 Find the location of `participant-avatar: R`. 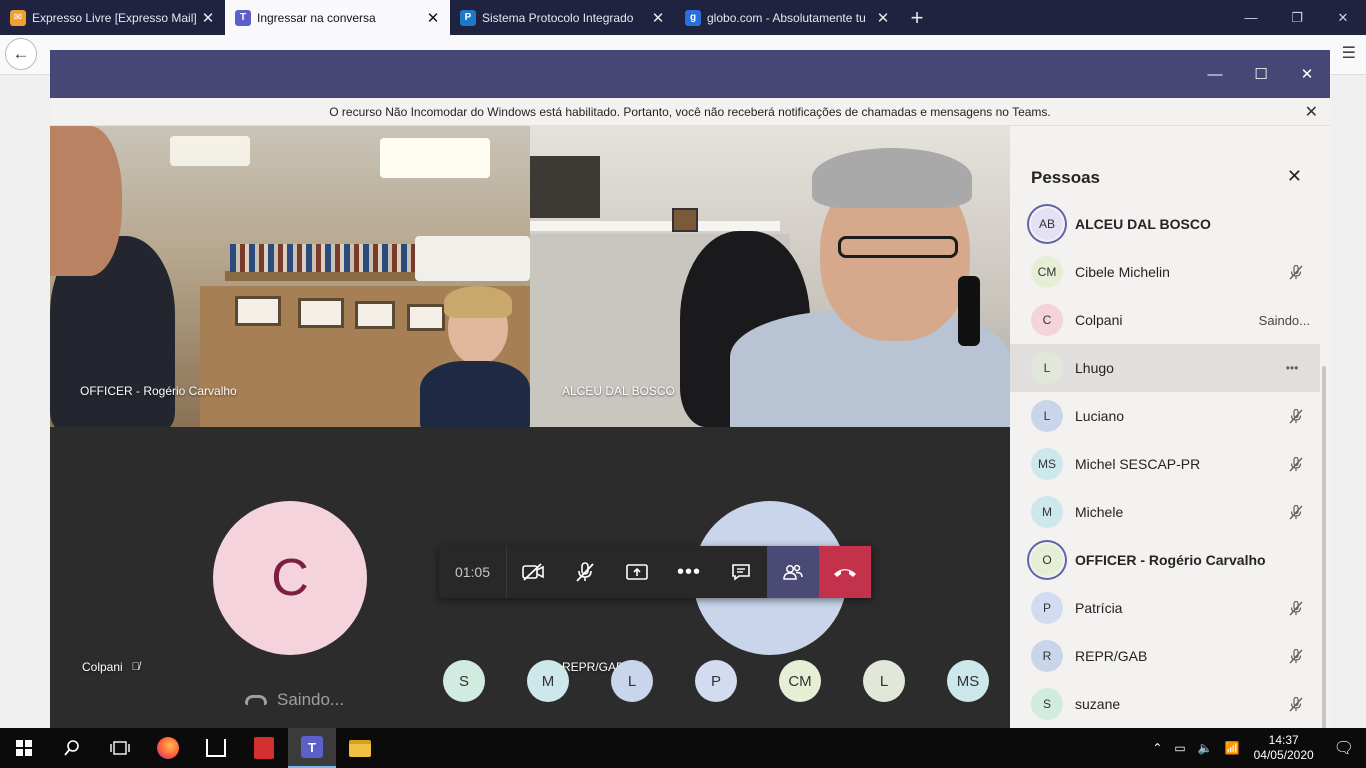

participant-avatar: R is located at coordinates (1047, 656).